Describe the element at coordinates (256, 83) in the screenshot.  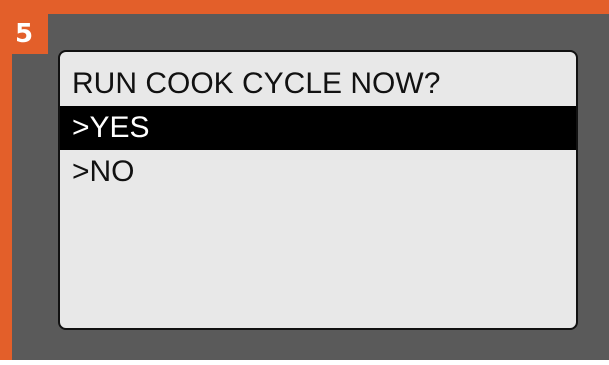
I see `prompt-text: RUN COOK CYCLE NOW?` at that location.